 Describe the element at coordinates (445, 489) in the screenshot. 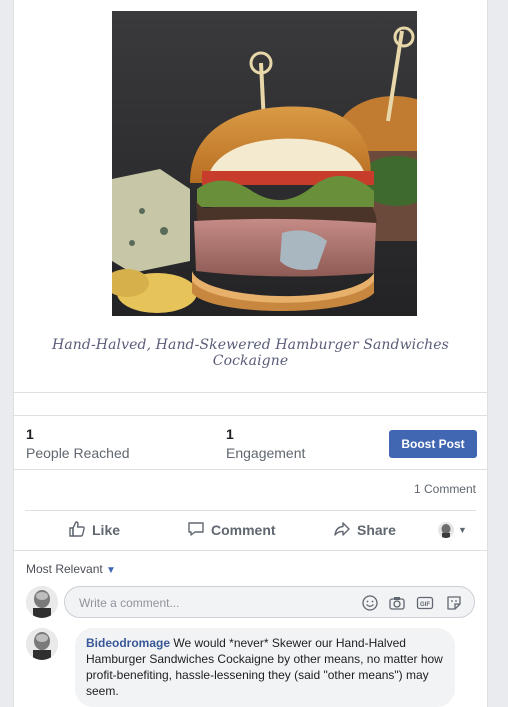

I see `comment-count-link: 1 Comment` at that location.